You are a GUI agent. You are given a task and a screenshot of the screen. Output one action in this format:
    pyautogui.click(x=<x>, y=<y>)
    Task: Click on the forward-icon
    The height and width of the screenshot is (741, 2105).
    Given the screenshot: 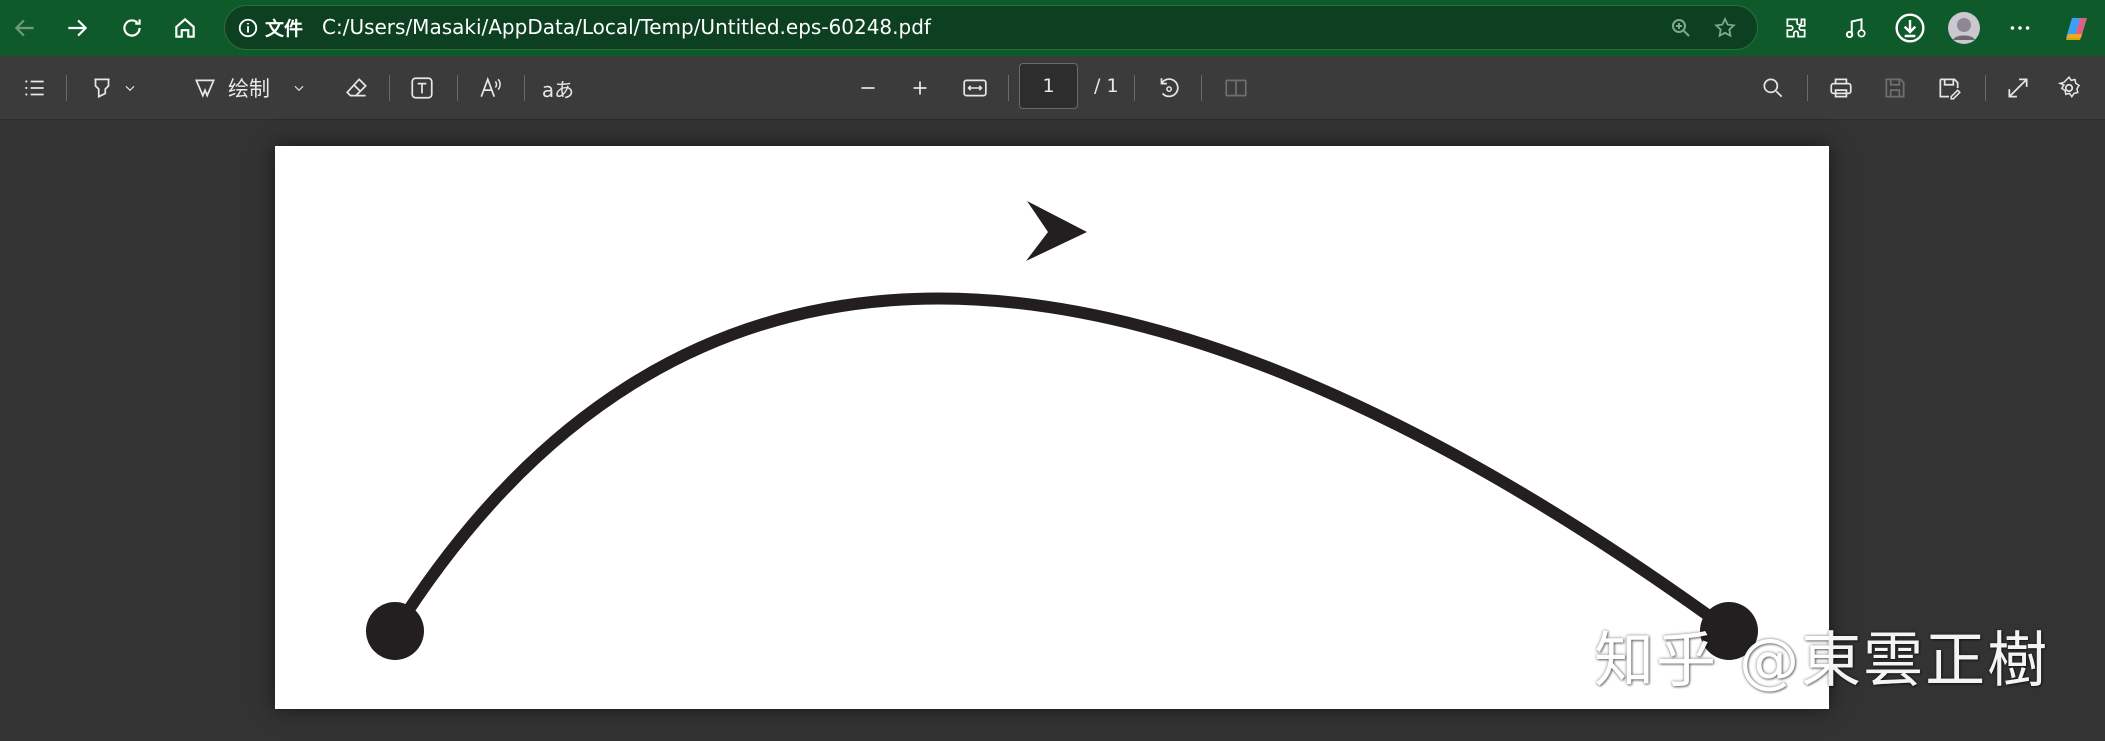 What is the action you would take?
    pyautogui.click(x=78, y=28)
    